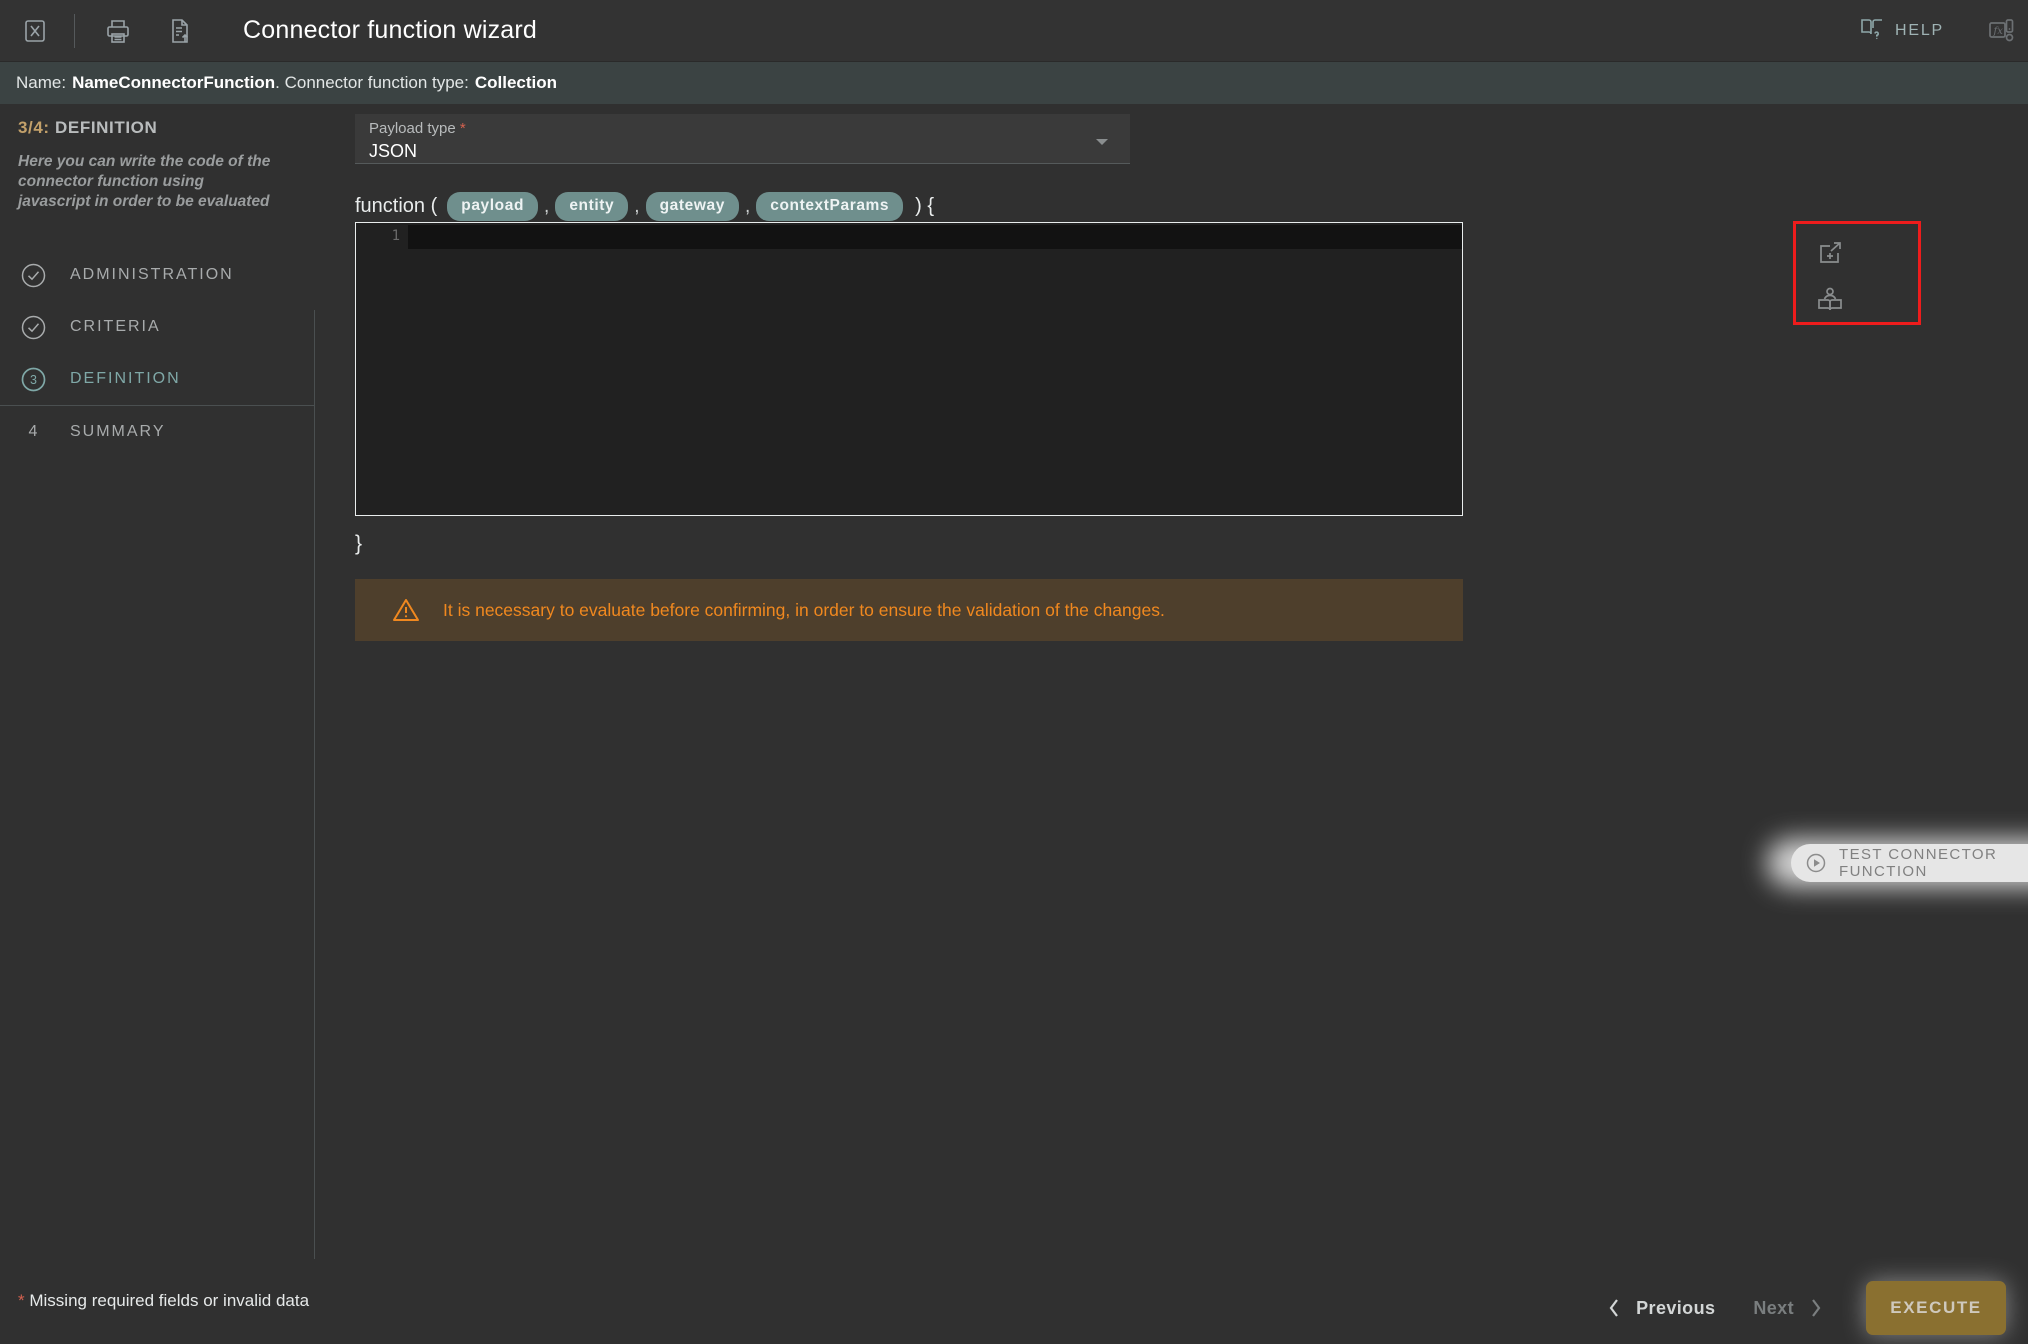  What do you see at coordinates (174, 82) in the screenshot?
I see `subheader-name-value: NameConnectorFunction` at bounding box center [174, 82].